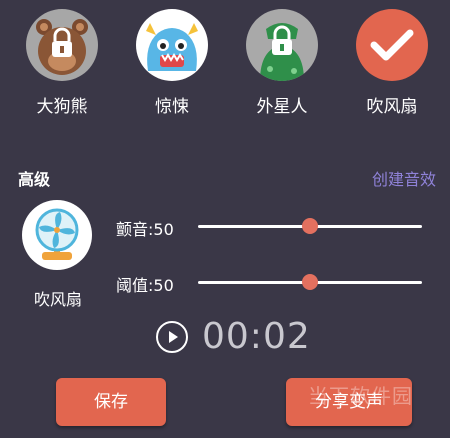 The height and width of the screenshot is (438, 450). What do you see at coordinates (282, 104) in the screenshot?
I see `effect-label-alien: 外星人` at bounding box center [282, 104].